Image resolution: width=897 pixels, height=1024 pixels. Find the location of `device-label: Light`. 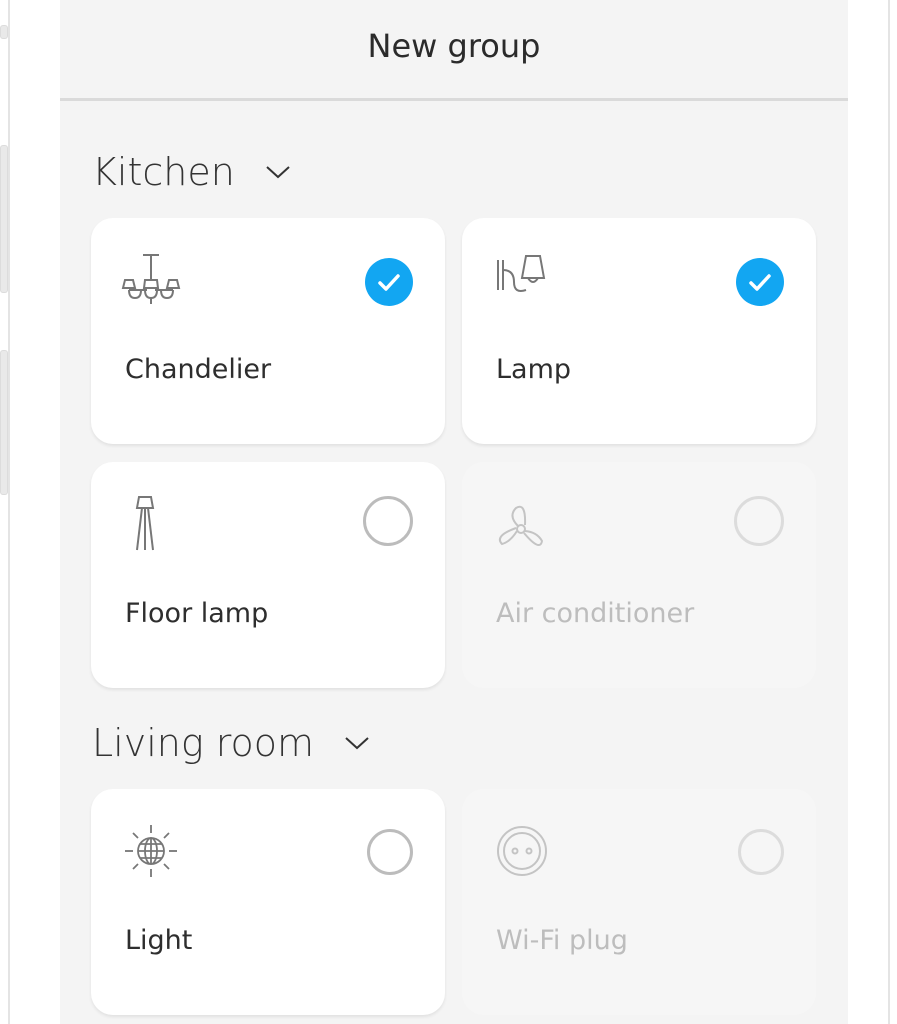

device-label: Light is located at coordinates (159, 940).